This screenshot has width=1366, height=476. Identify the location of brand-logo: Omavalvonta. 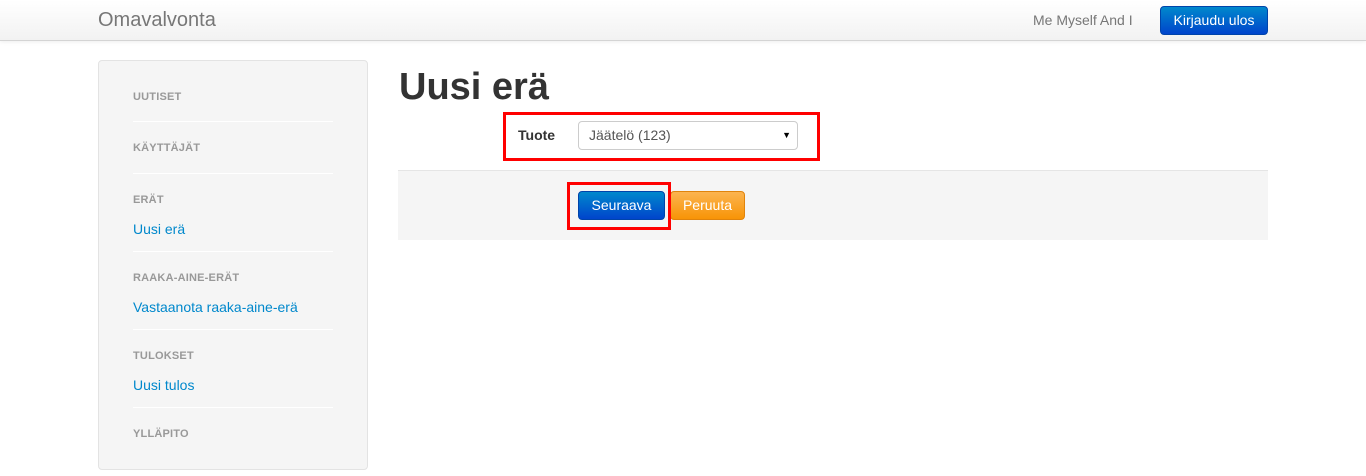
(157, 20).